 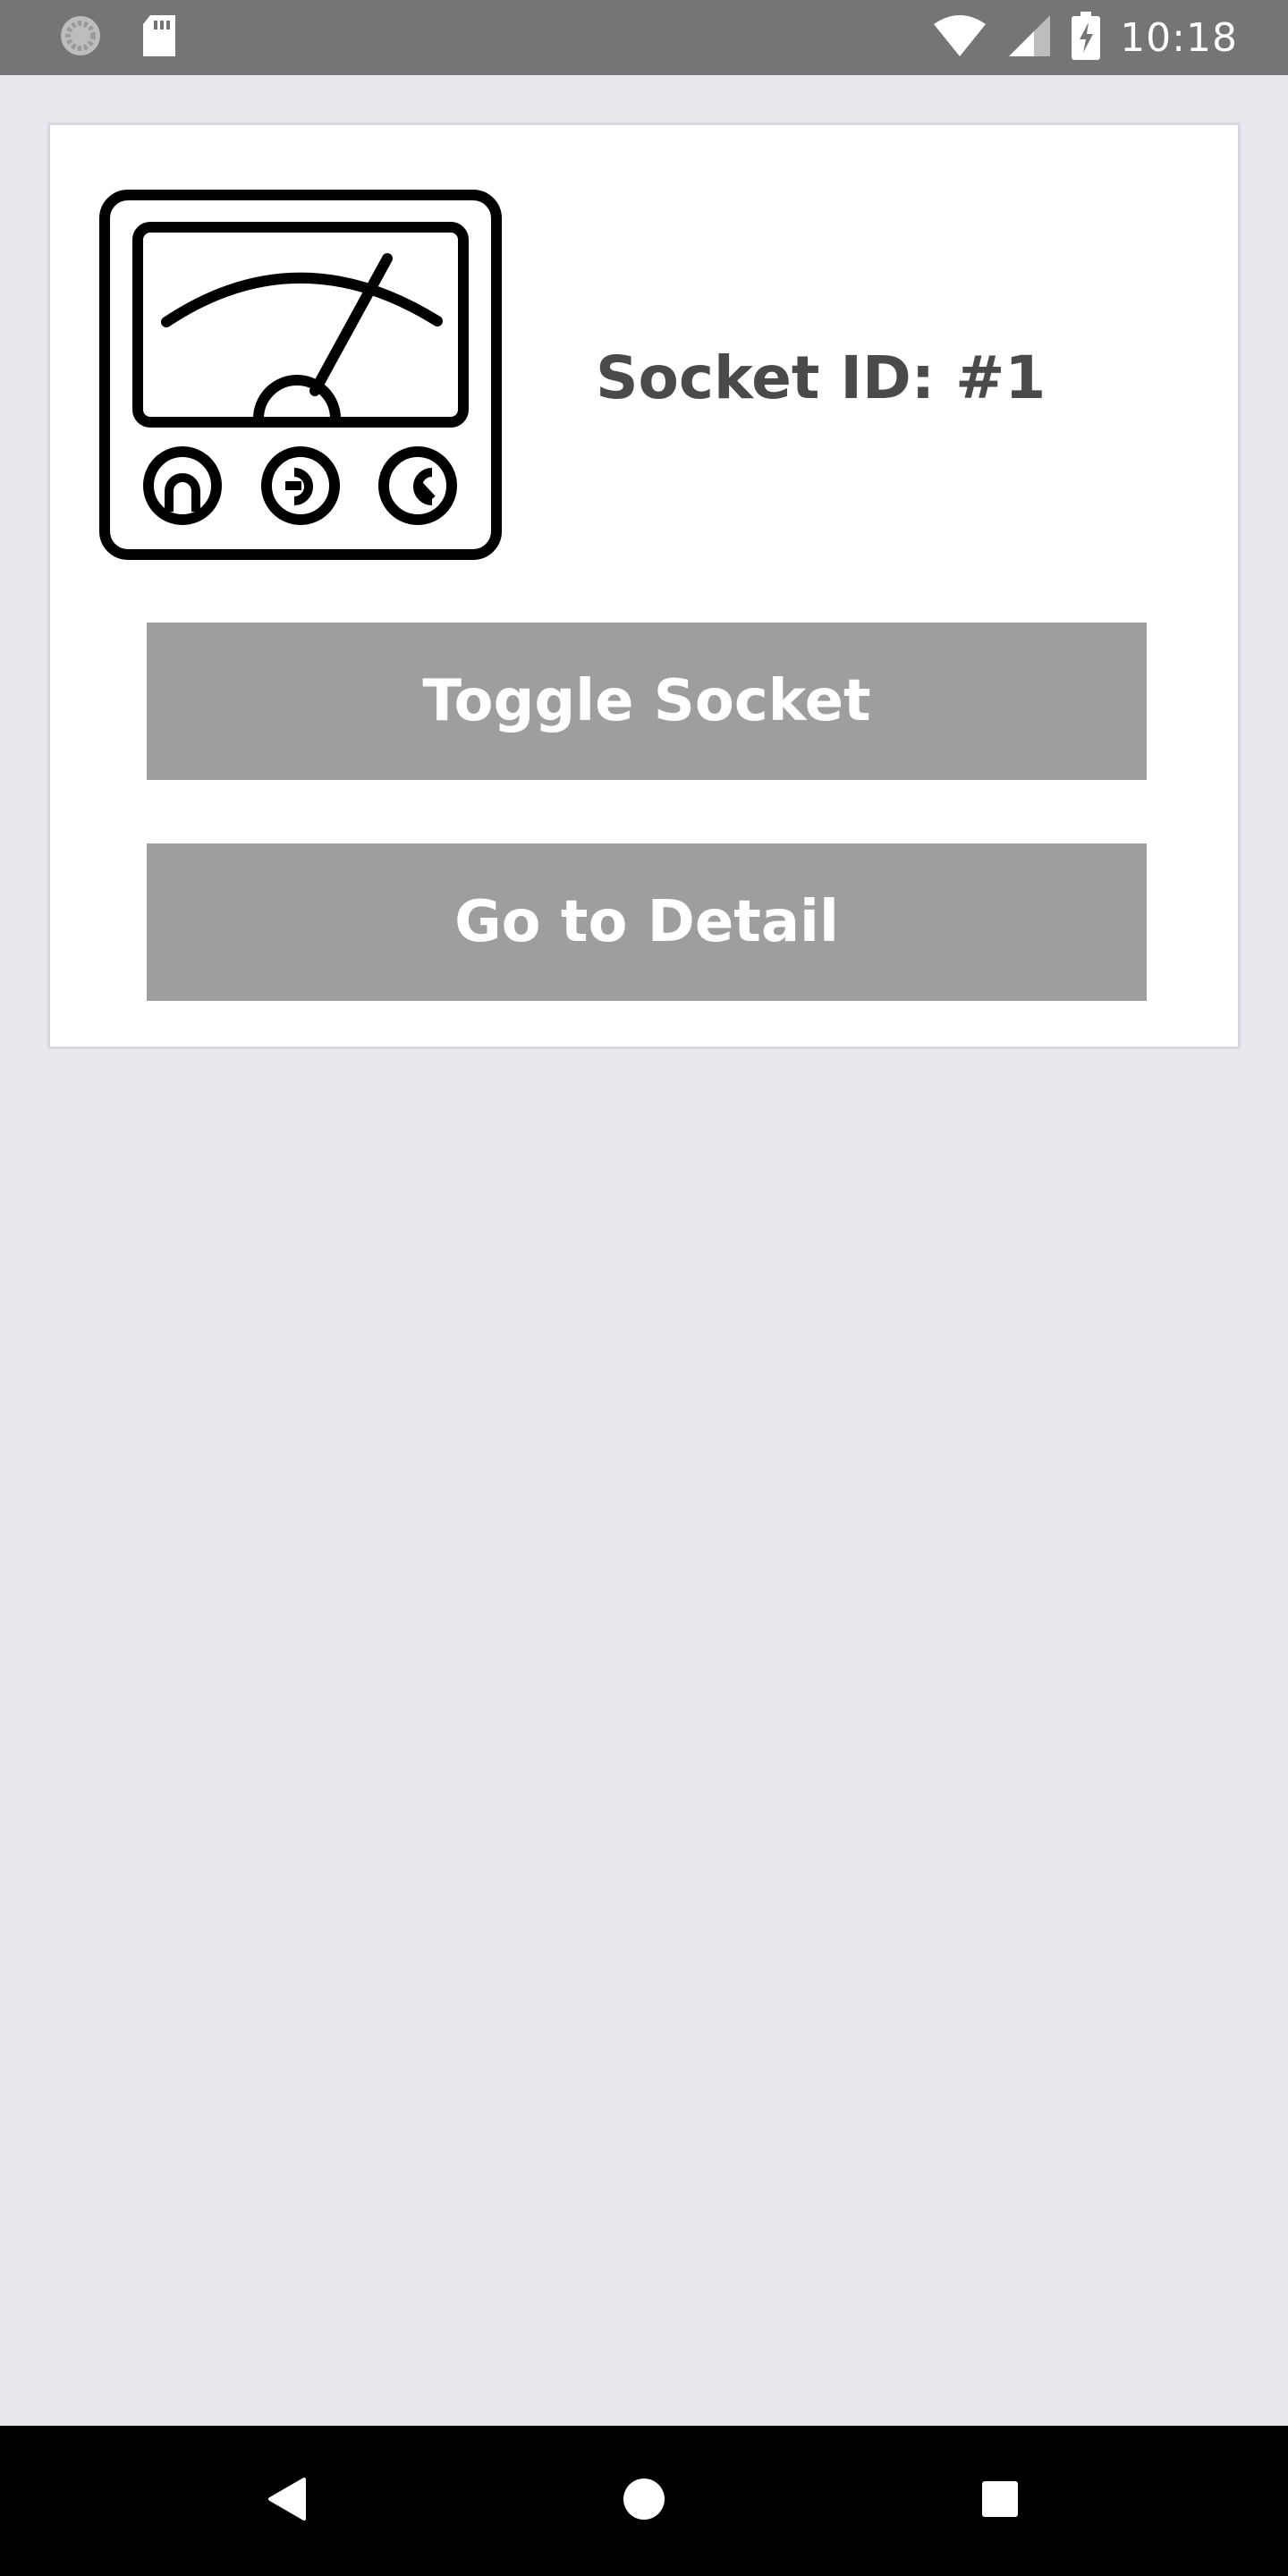 I want to click on home-button, so click(x=644, y=2501).